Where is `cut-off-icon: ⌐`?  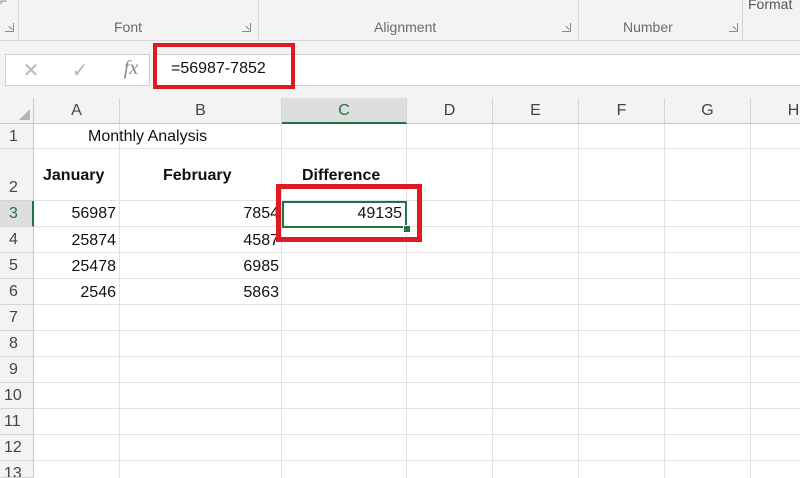
cut-off-icon: ⌐ is located at coordinates (4, 4).